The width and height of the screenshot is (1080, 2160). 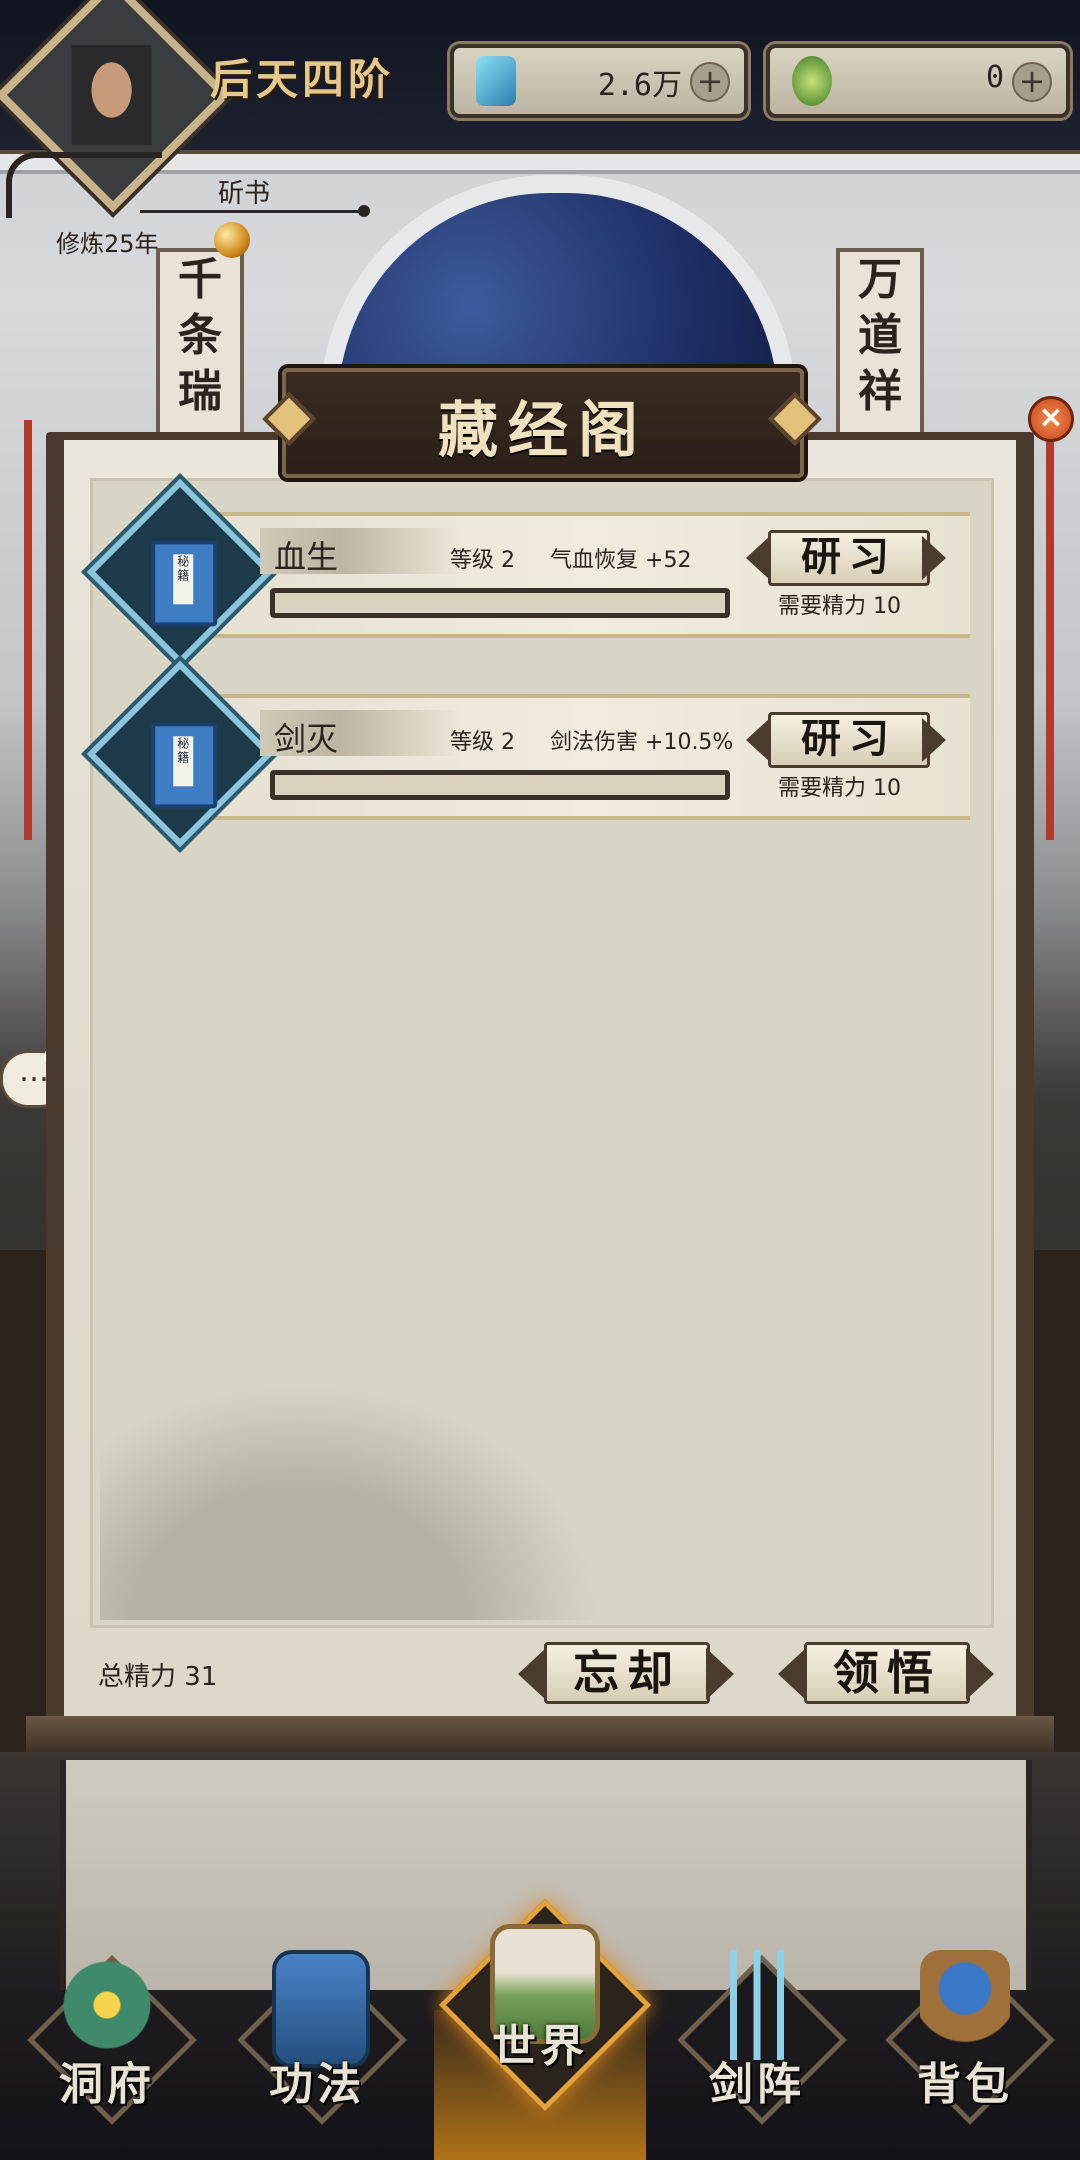 I want to click on skill-effect: 剑法伤害 +10.5%, so click(x=641, y=740).